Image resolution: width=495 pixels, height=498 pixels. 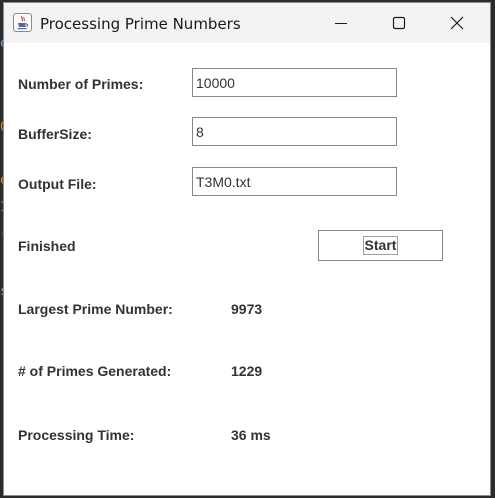 I want to click on num-primes-field, so click(x=294, y=82).